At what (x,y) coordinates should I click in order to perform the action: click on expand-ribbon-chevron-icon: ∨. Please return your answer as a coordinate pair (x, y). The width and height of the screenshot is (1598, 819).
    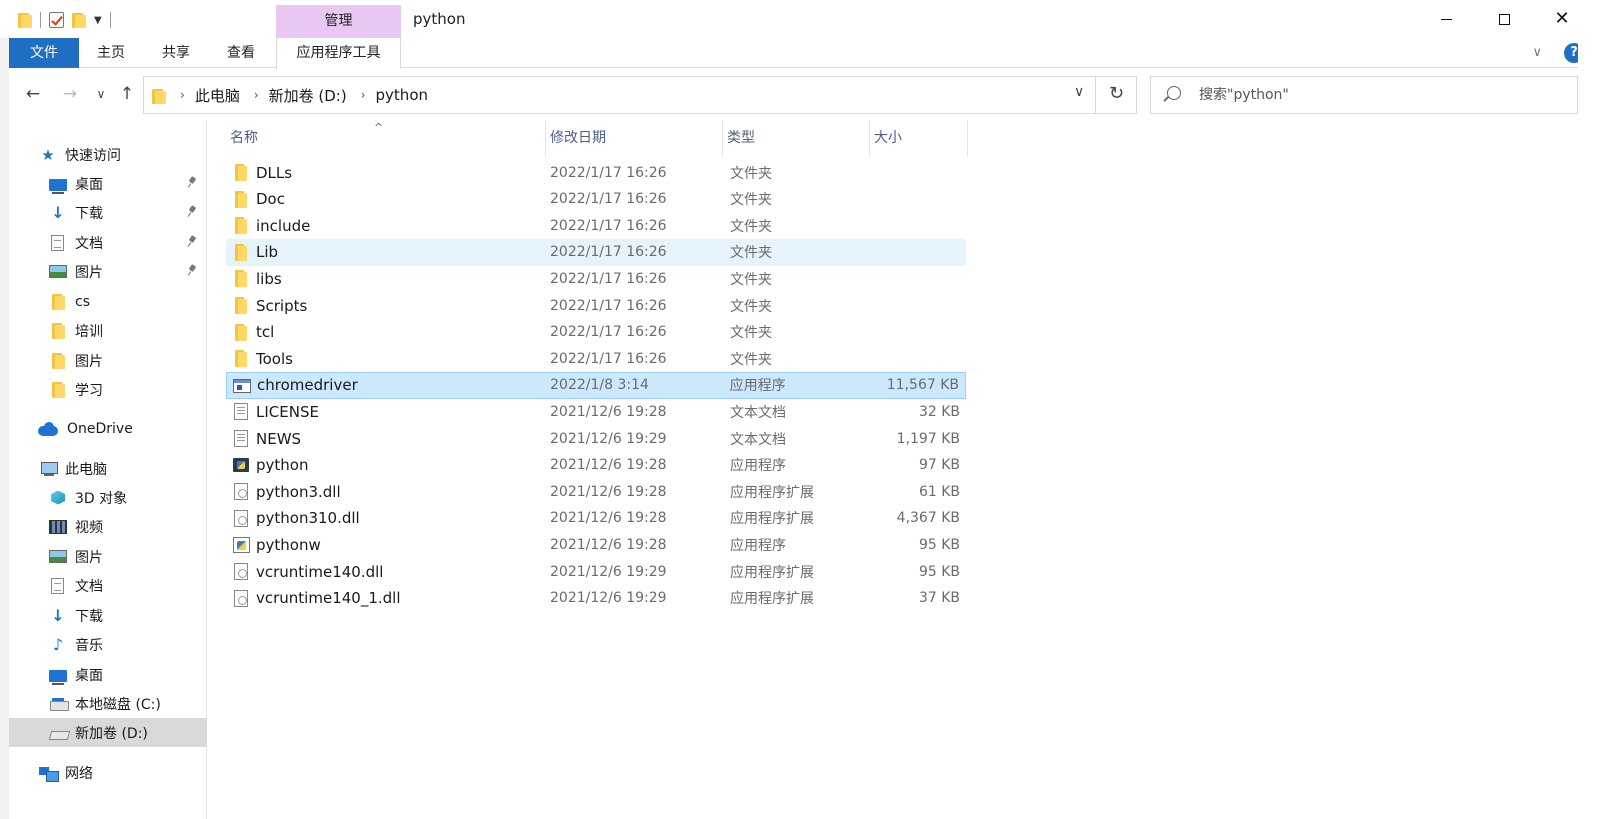
    Looking at the image, I should click on (1537, 52).